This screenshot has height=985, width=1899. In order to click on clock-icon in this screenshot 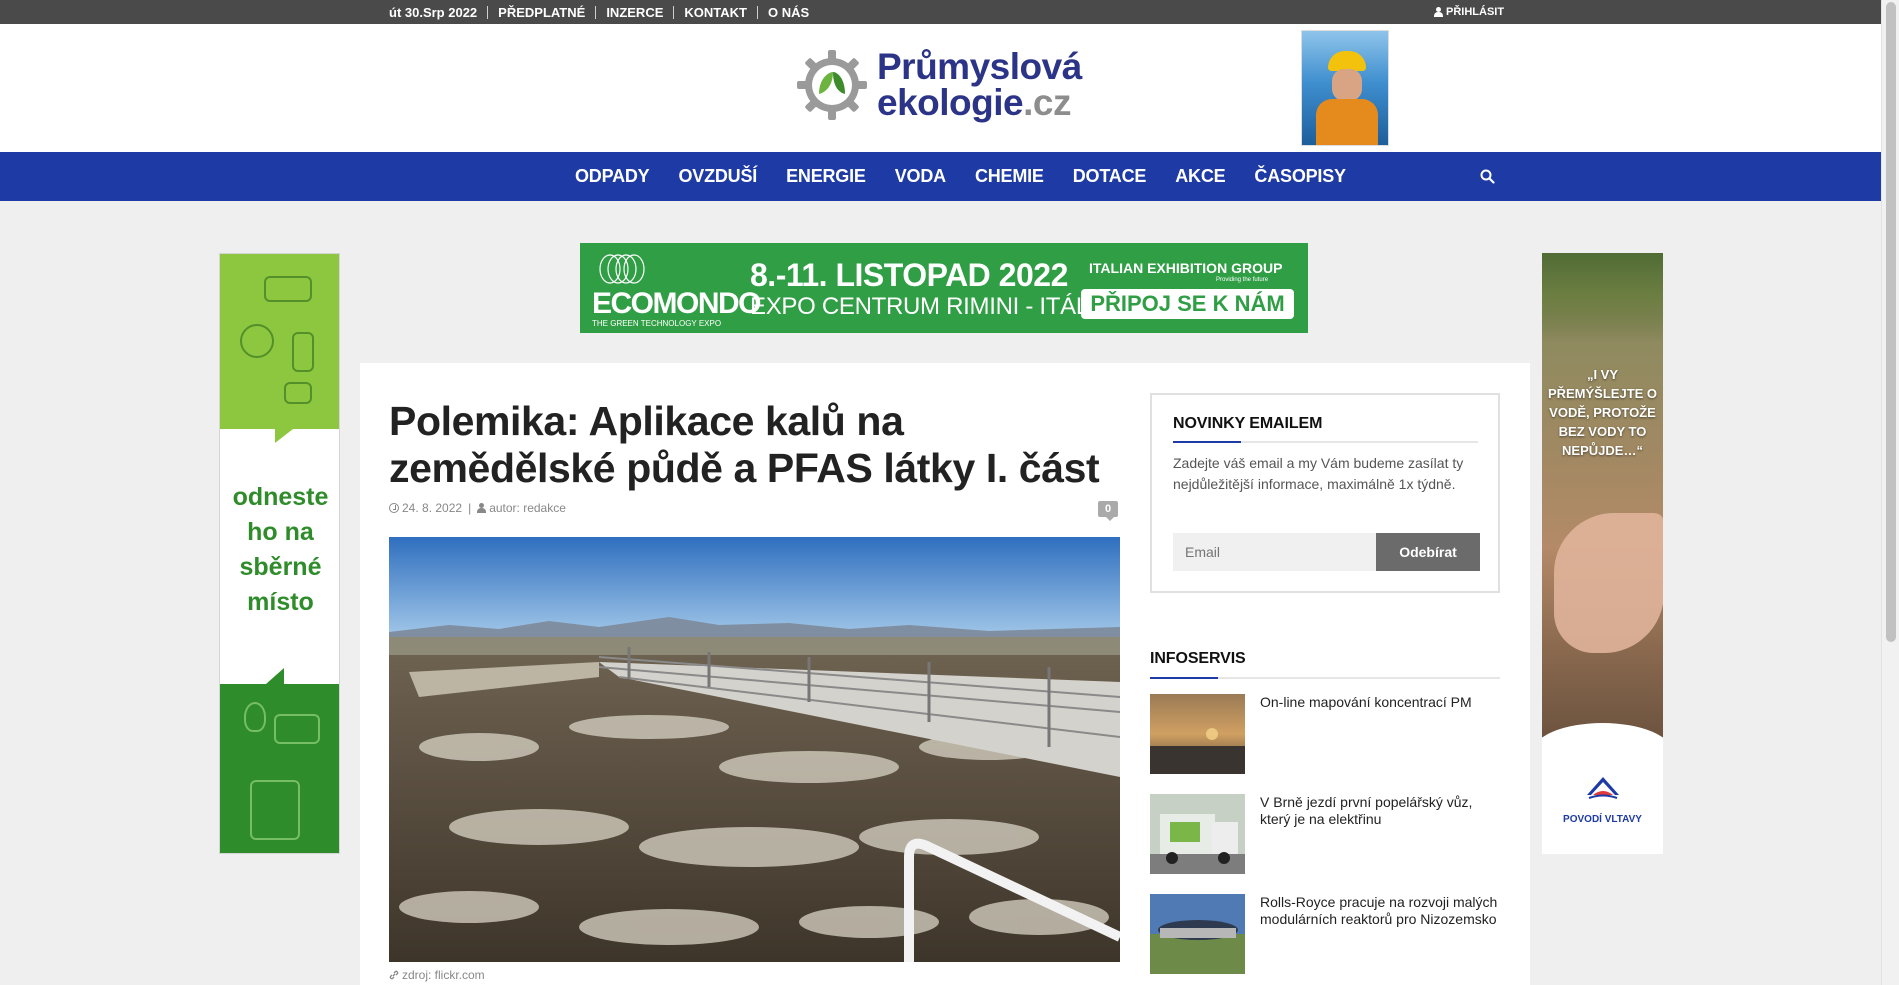, I will do `click(394, 508)`.